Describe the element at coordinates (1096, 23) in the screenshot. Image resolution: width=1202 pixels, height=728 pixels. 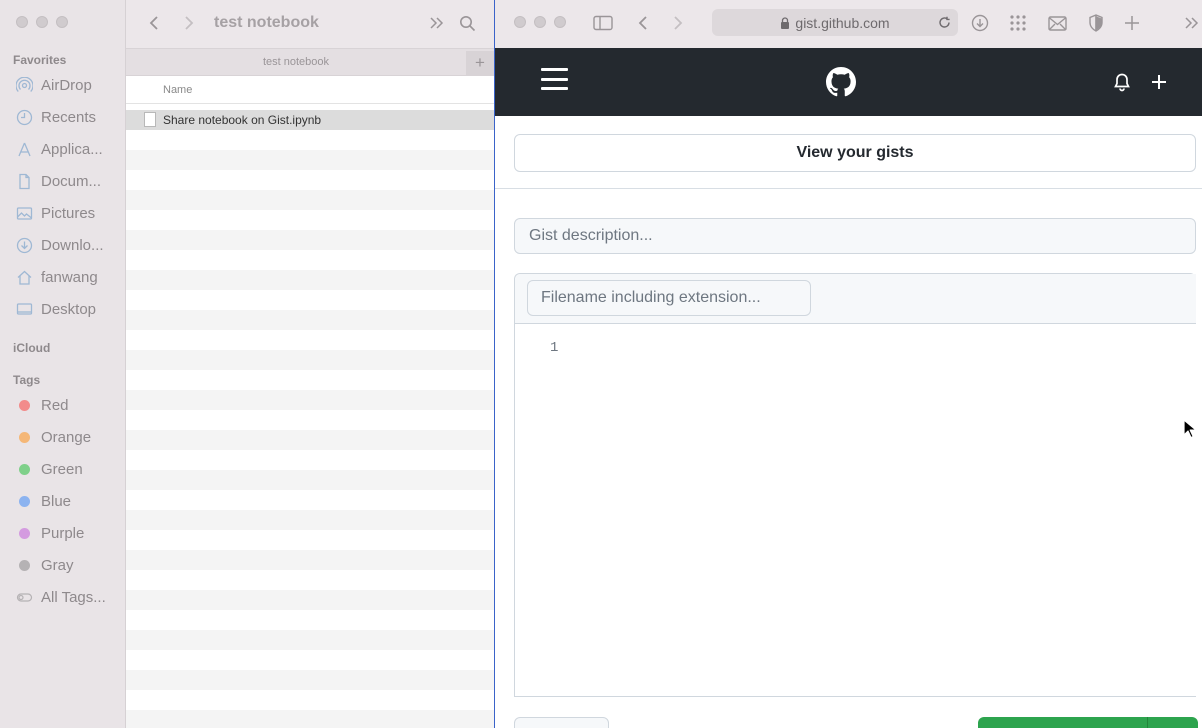
I see `privacy-button` at that location.